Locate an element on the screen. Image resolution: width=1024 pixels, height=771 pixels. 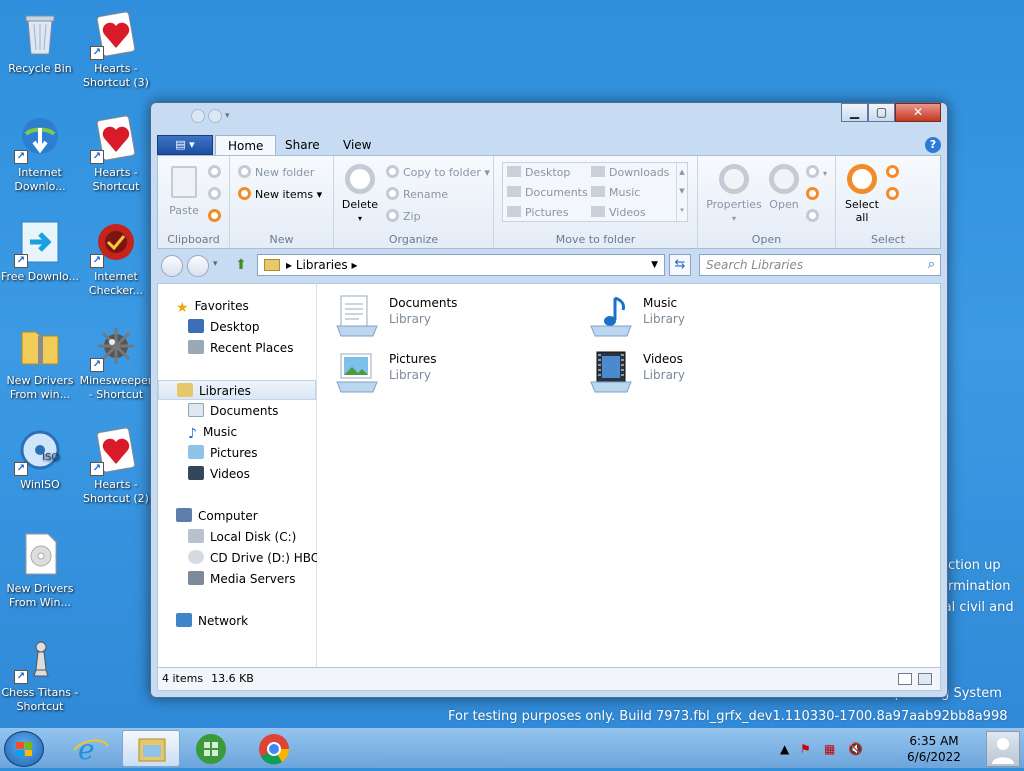
gallery-scroll: ▲ ▼ ▾ is located at coordinates (681, 192).